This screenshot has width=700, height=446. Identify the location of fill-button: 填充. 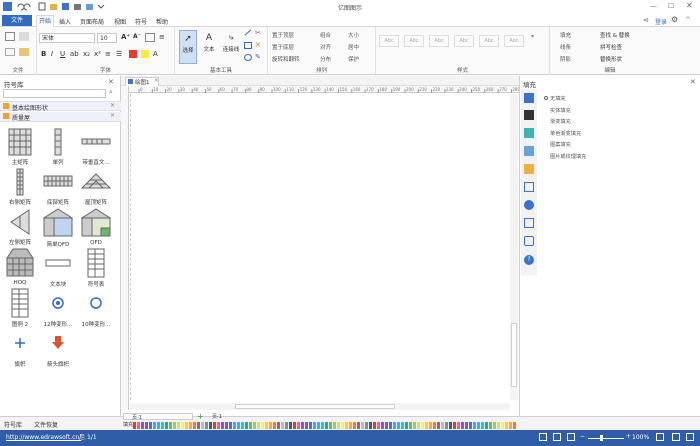
(565, 35).